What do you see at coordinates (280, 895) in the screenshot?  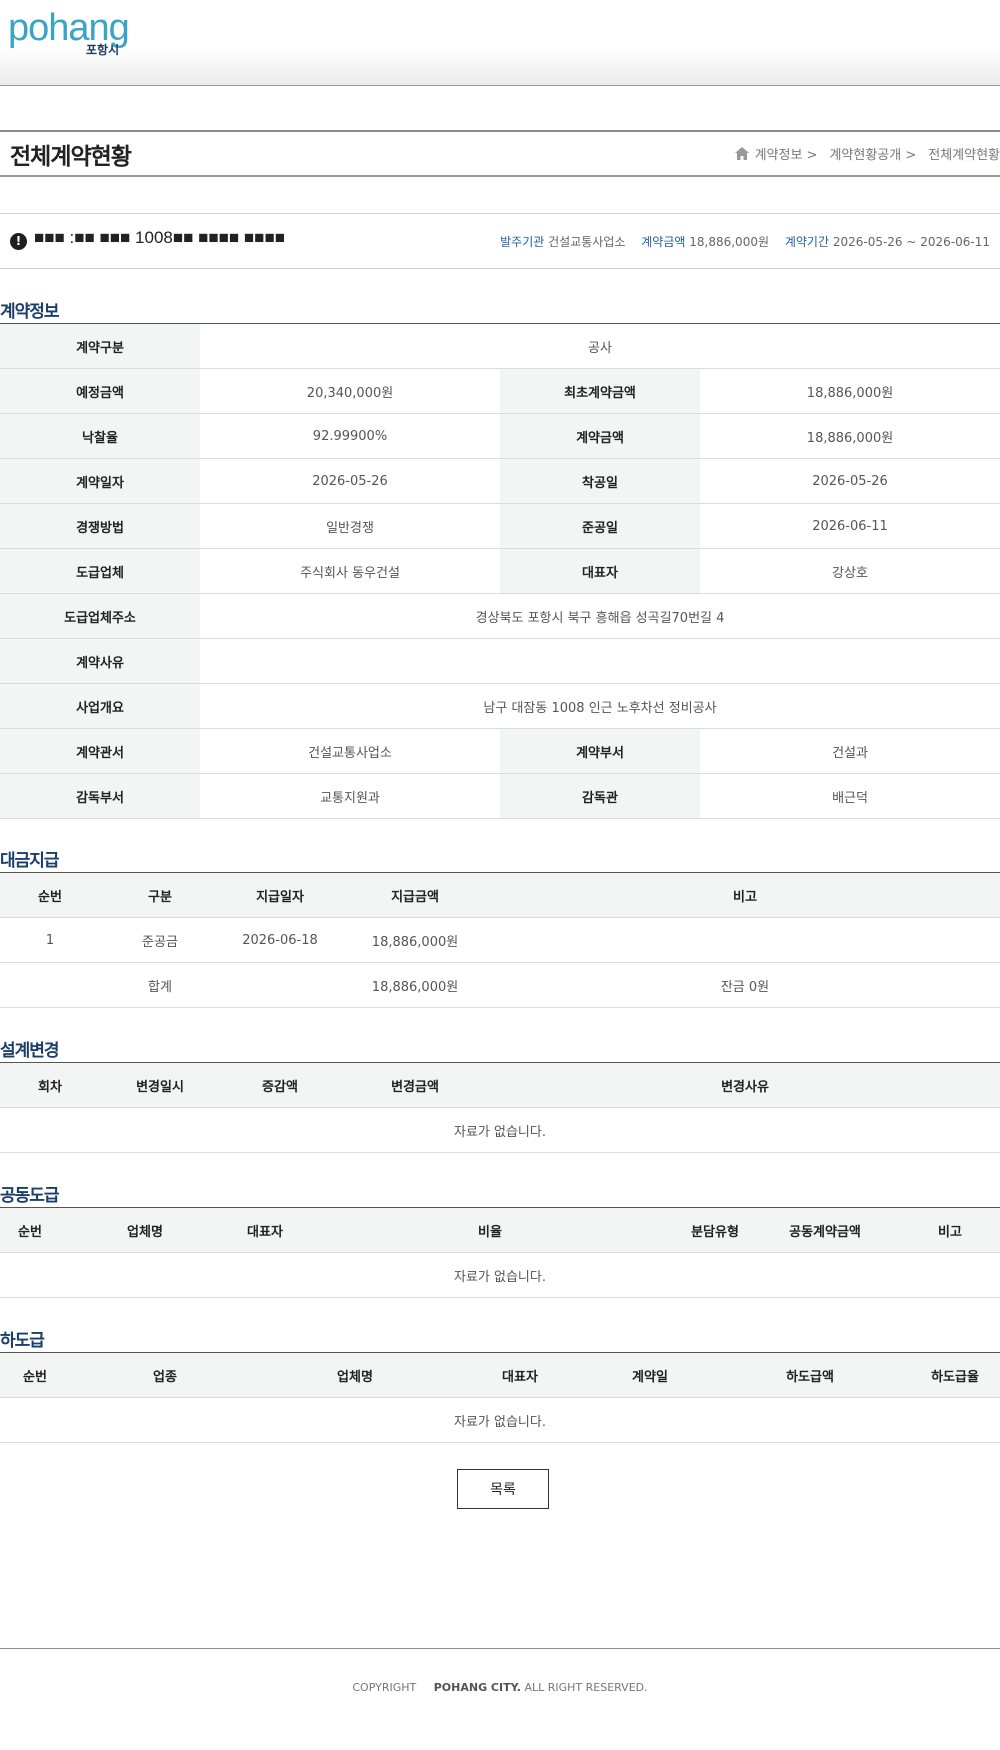 I see `column-header: 지급일자` at bounding box center [280, 895].